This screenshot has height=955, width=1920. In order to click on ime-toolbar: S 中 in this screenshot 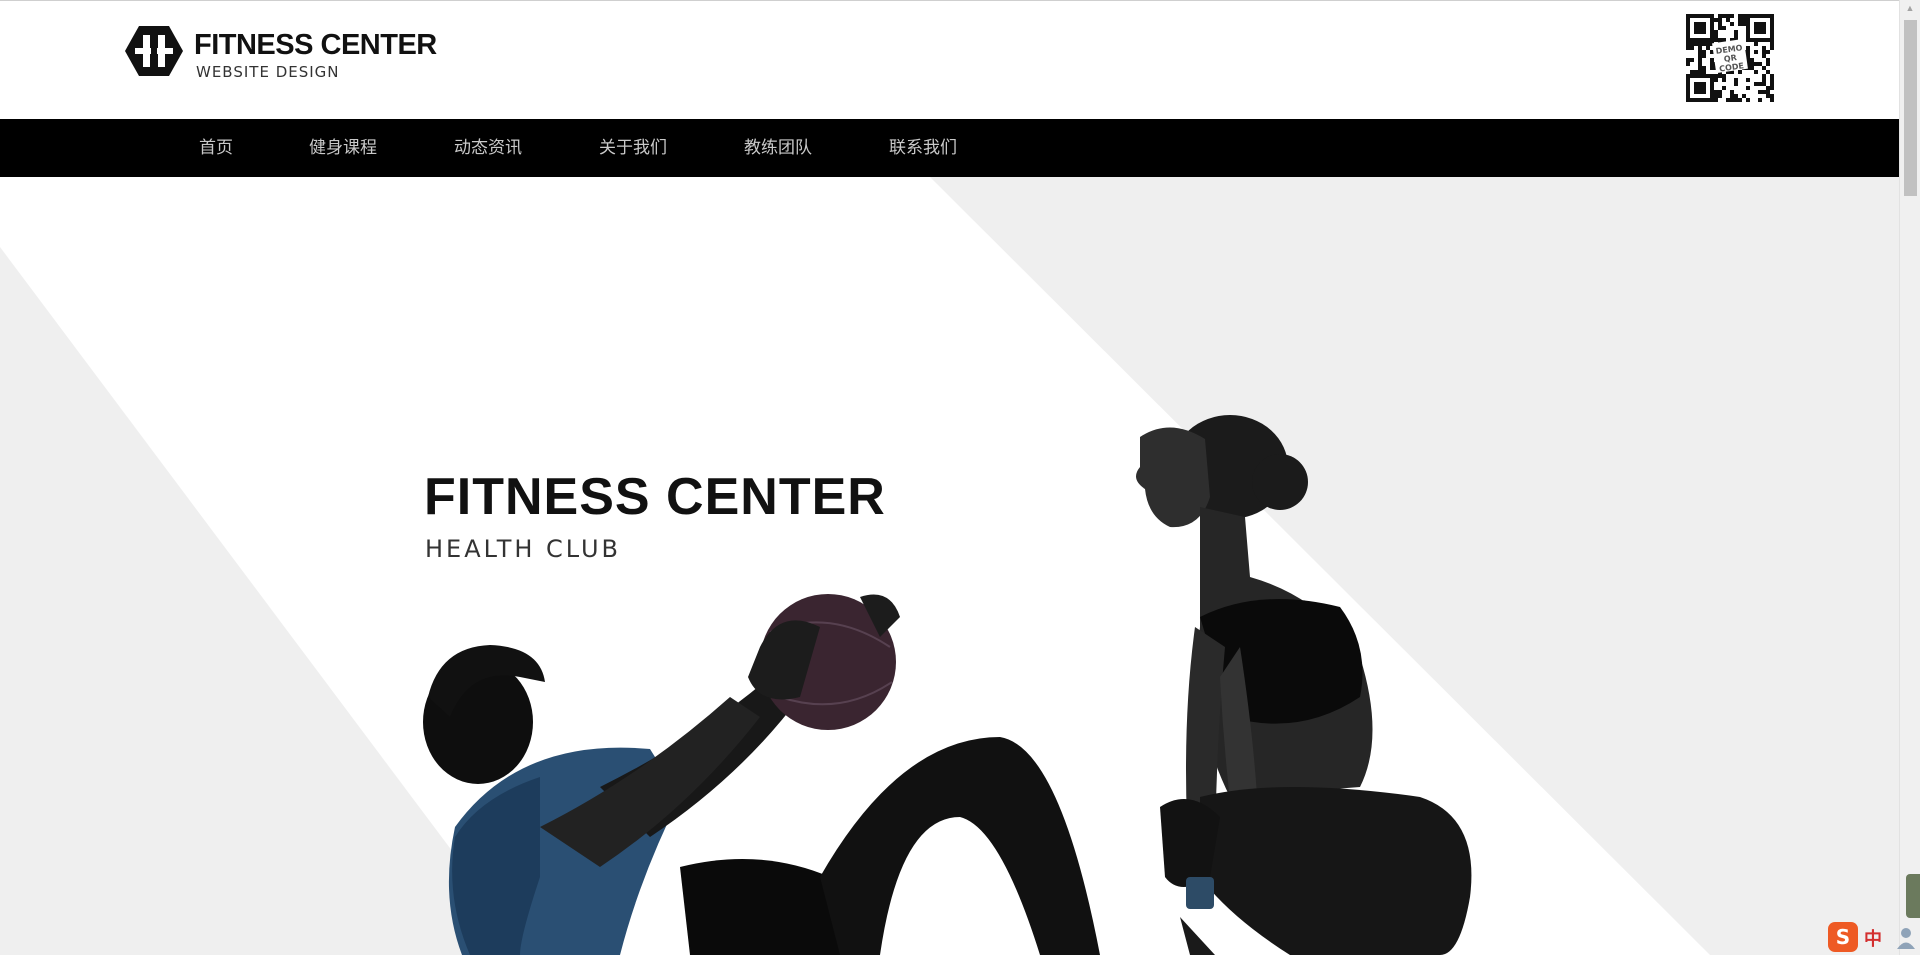, I will do `click(1873, 936)`.